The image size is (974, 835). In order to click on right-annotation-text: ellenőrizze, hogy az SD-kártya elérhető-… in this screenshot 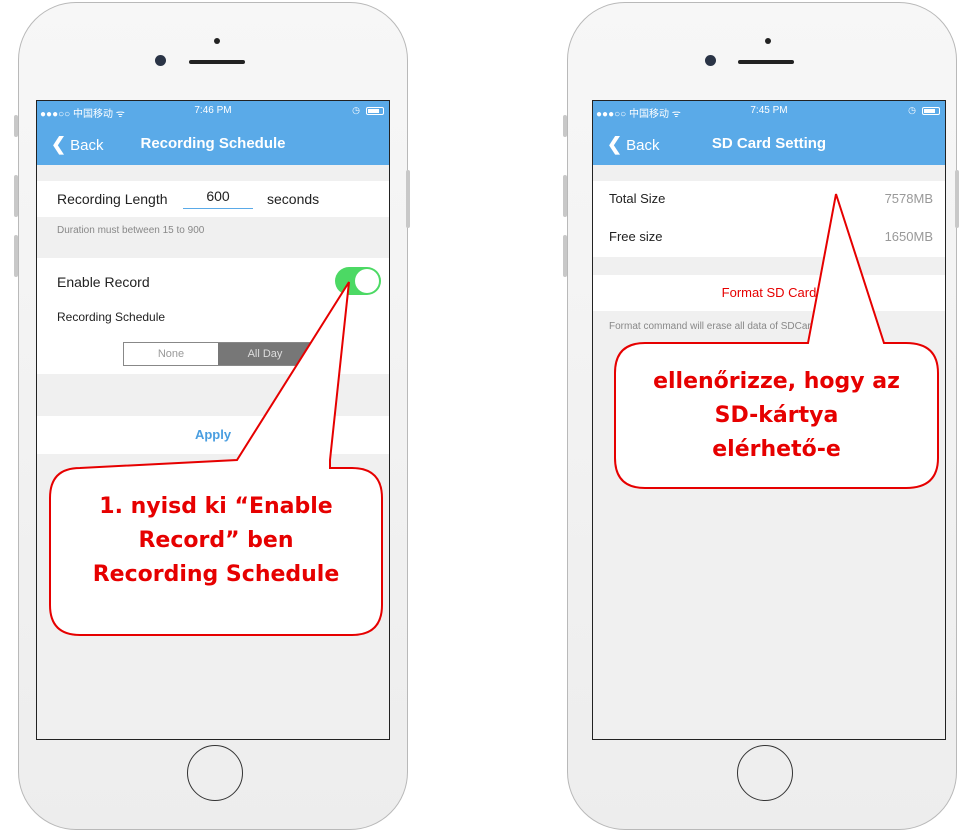, I will do `click(776, 416)`.